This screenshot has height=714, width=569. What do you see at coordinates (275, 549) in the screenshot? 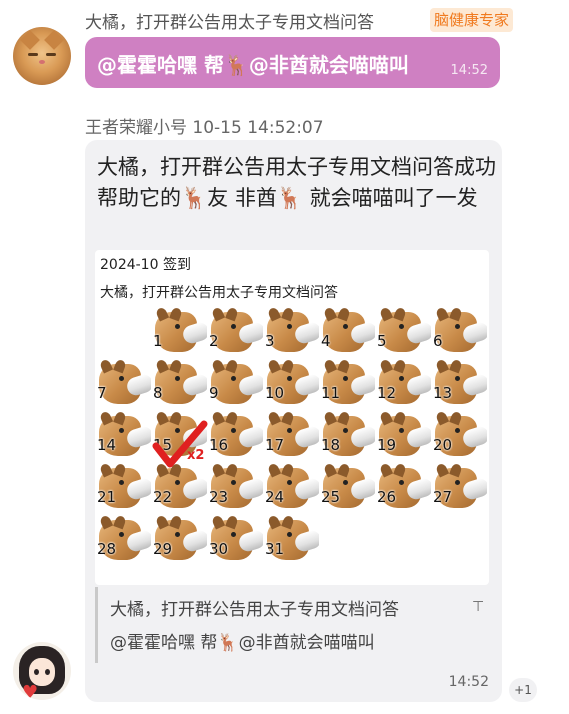
I see `day-number: 31` at bounding box center [275, 549].